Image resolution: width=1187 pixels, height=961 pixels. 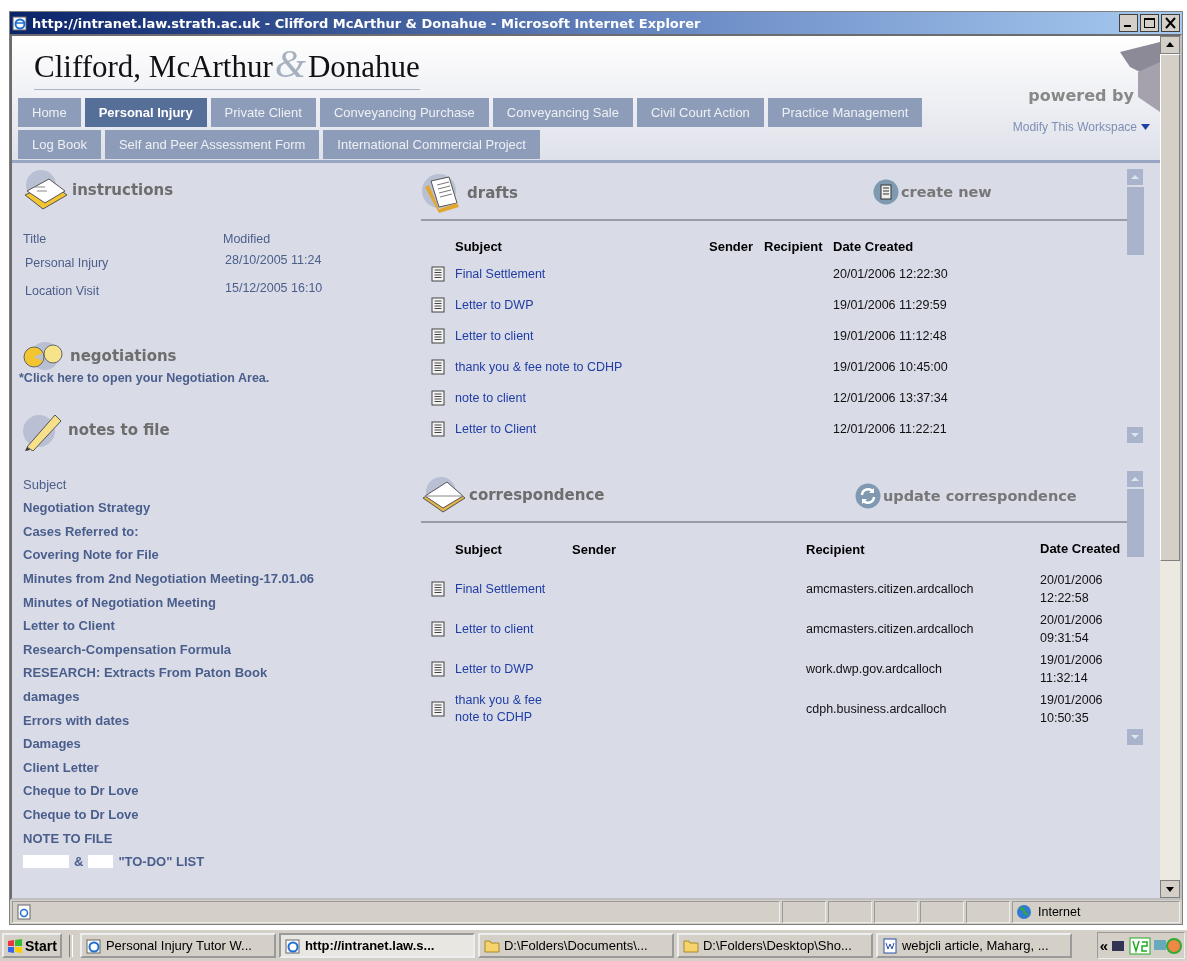 What do you see at coordinates (479, 247) in the screenshot?
I see `column-header: Subject` at bounding box center [479, 247].